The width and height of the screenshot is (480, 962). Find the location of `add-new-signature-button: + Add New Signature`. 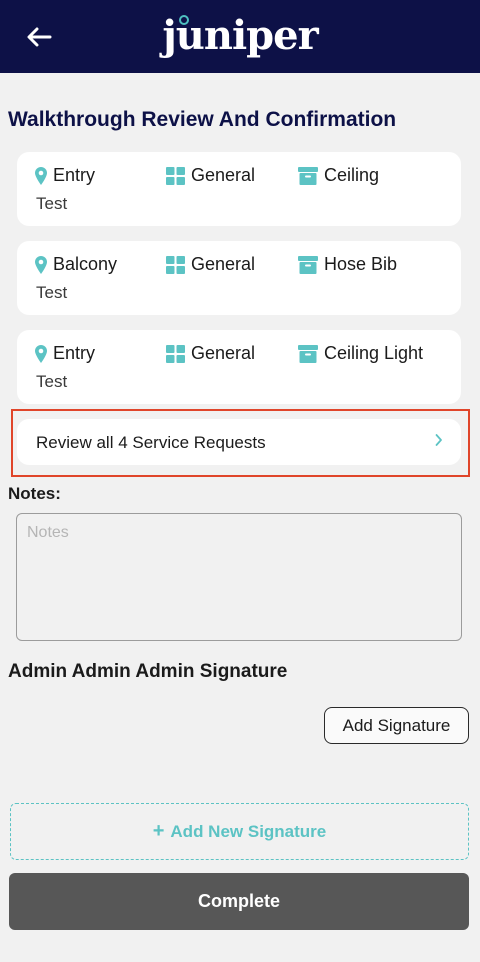

add-new-signature-button: + Add New Signature is located at coordinates (239, 831).